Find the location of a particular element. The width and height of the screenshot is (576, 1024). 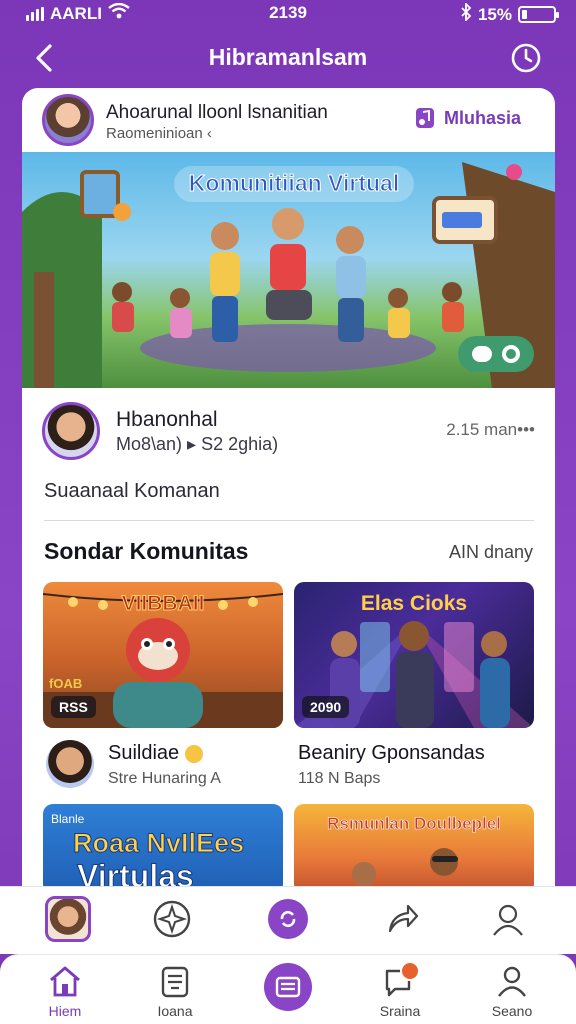

banner-live-badge is located at coordinates (496, 354).